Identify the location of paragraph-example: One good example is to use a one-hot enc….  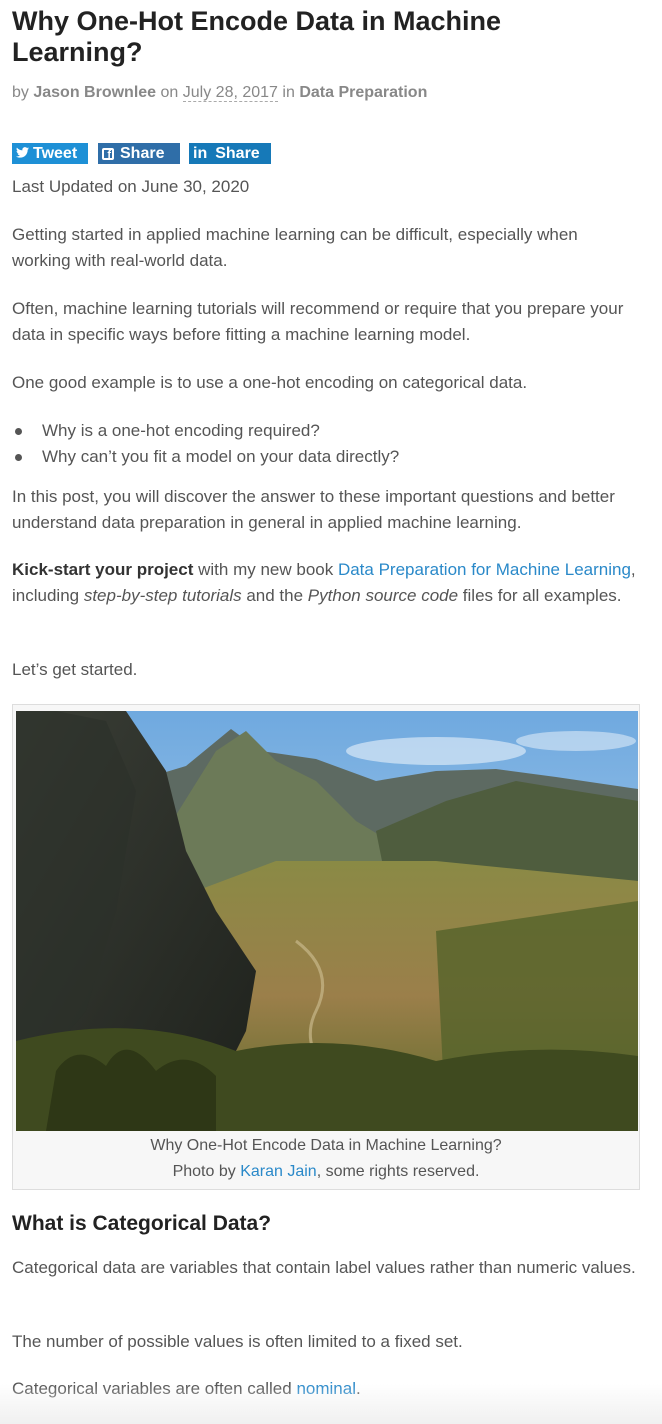
(270, 382).